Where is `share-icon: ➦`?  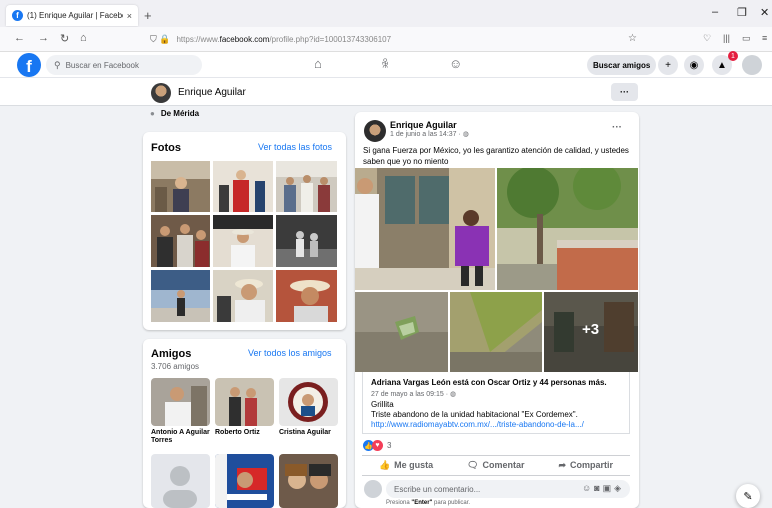
share-icon: ➦ is located at coordinates (562, 465).